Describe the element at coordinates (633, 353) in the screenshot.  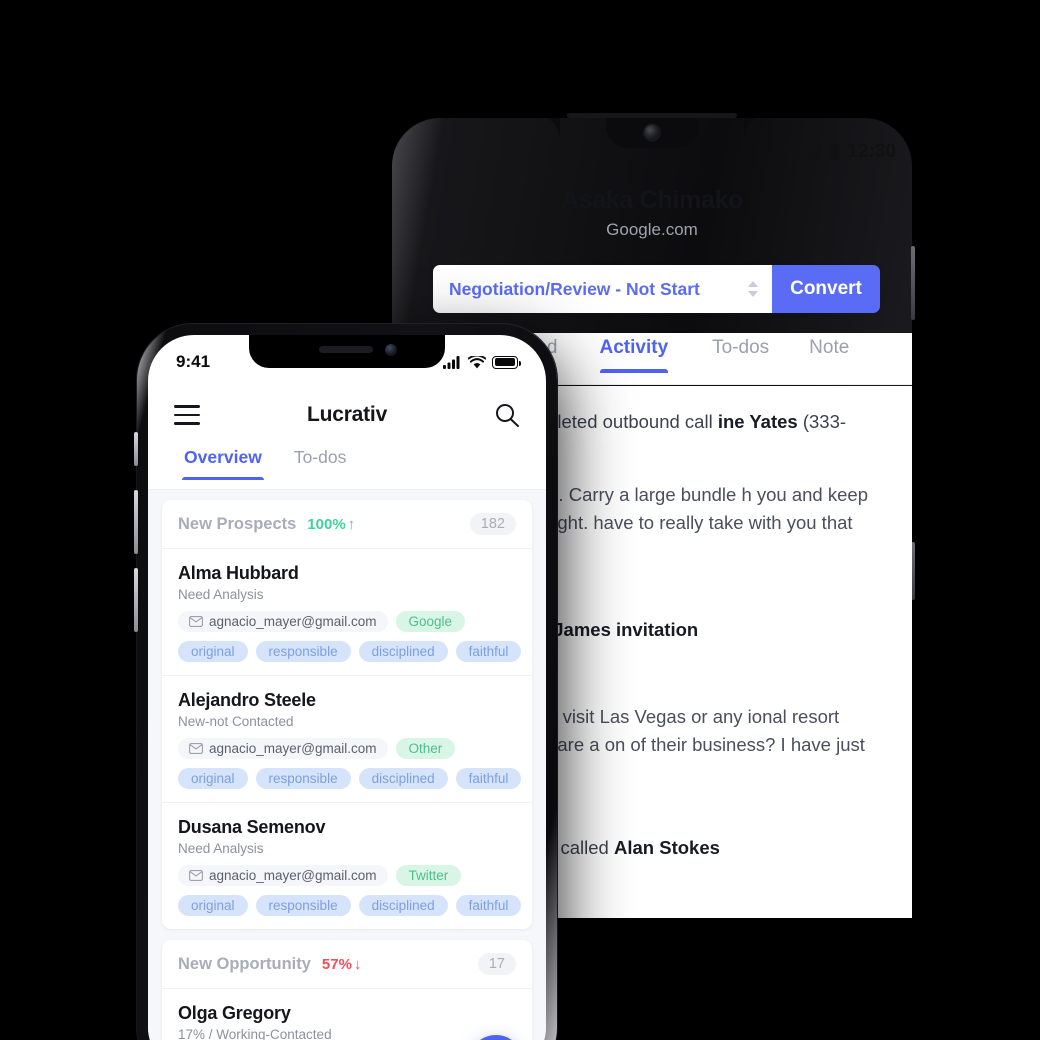
I see `tab-activity: Activity` at that location.